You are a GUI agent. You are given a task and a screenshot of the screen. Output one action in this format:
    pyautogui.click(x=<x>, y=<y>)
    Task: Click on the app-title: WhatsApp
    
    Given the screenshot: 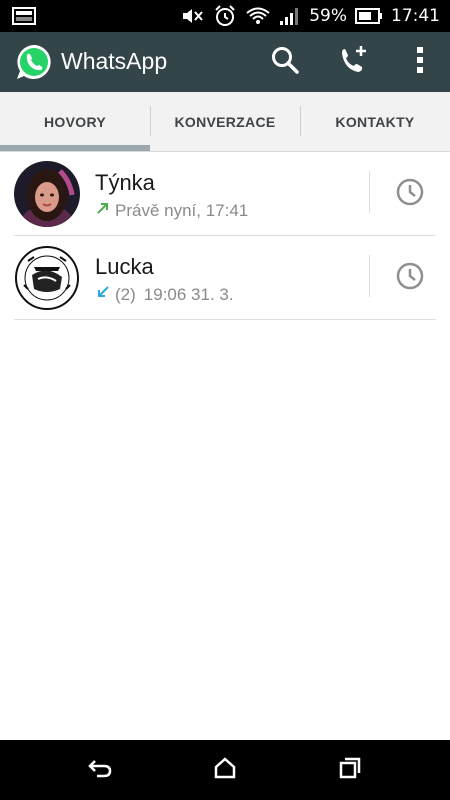 What is the action you would take?
    pyautogui.click(x=114, y=61)
    